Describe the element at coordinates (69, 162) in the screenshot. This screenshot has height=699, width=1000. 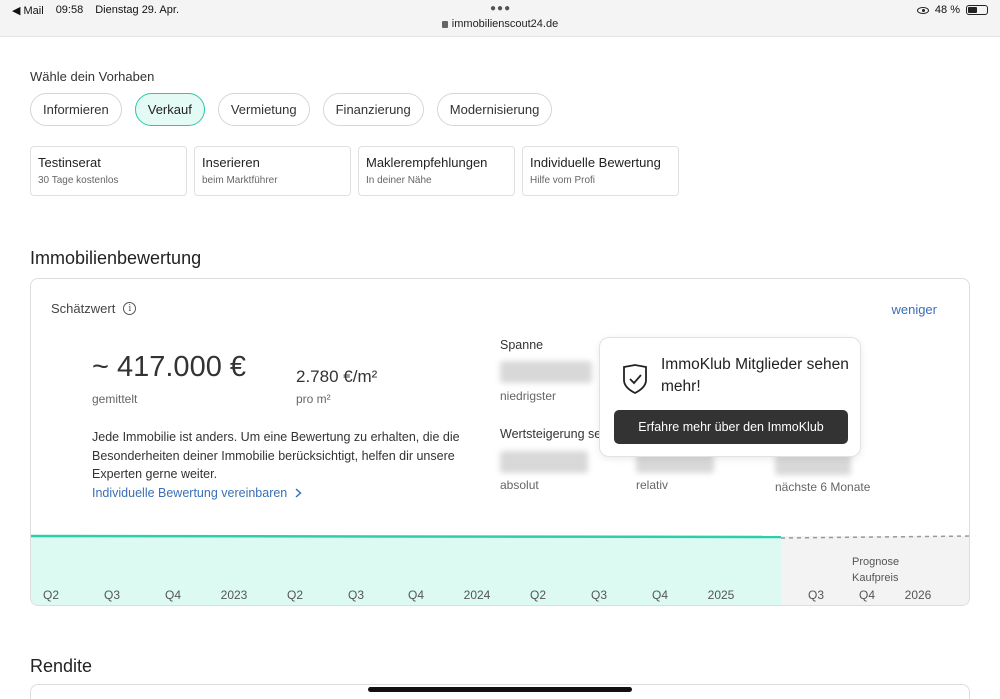
I see `card-title: Testinserat` at that location.